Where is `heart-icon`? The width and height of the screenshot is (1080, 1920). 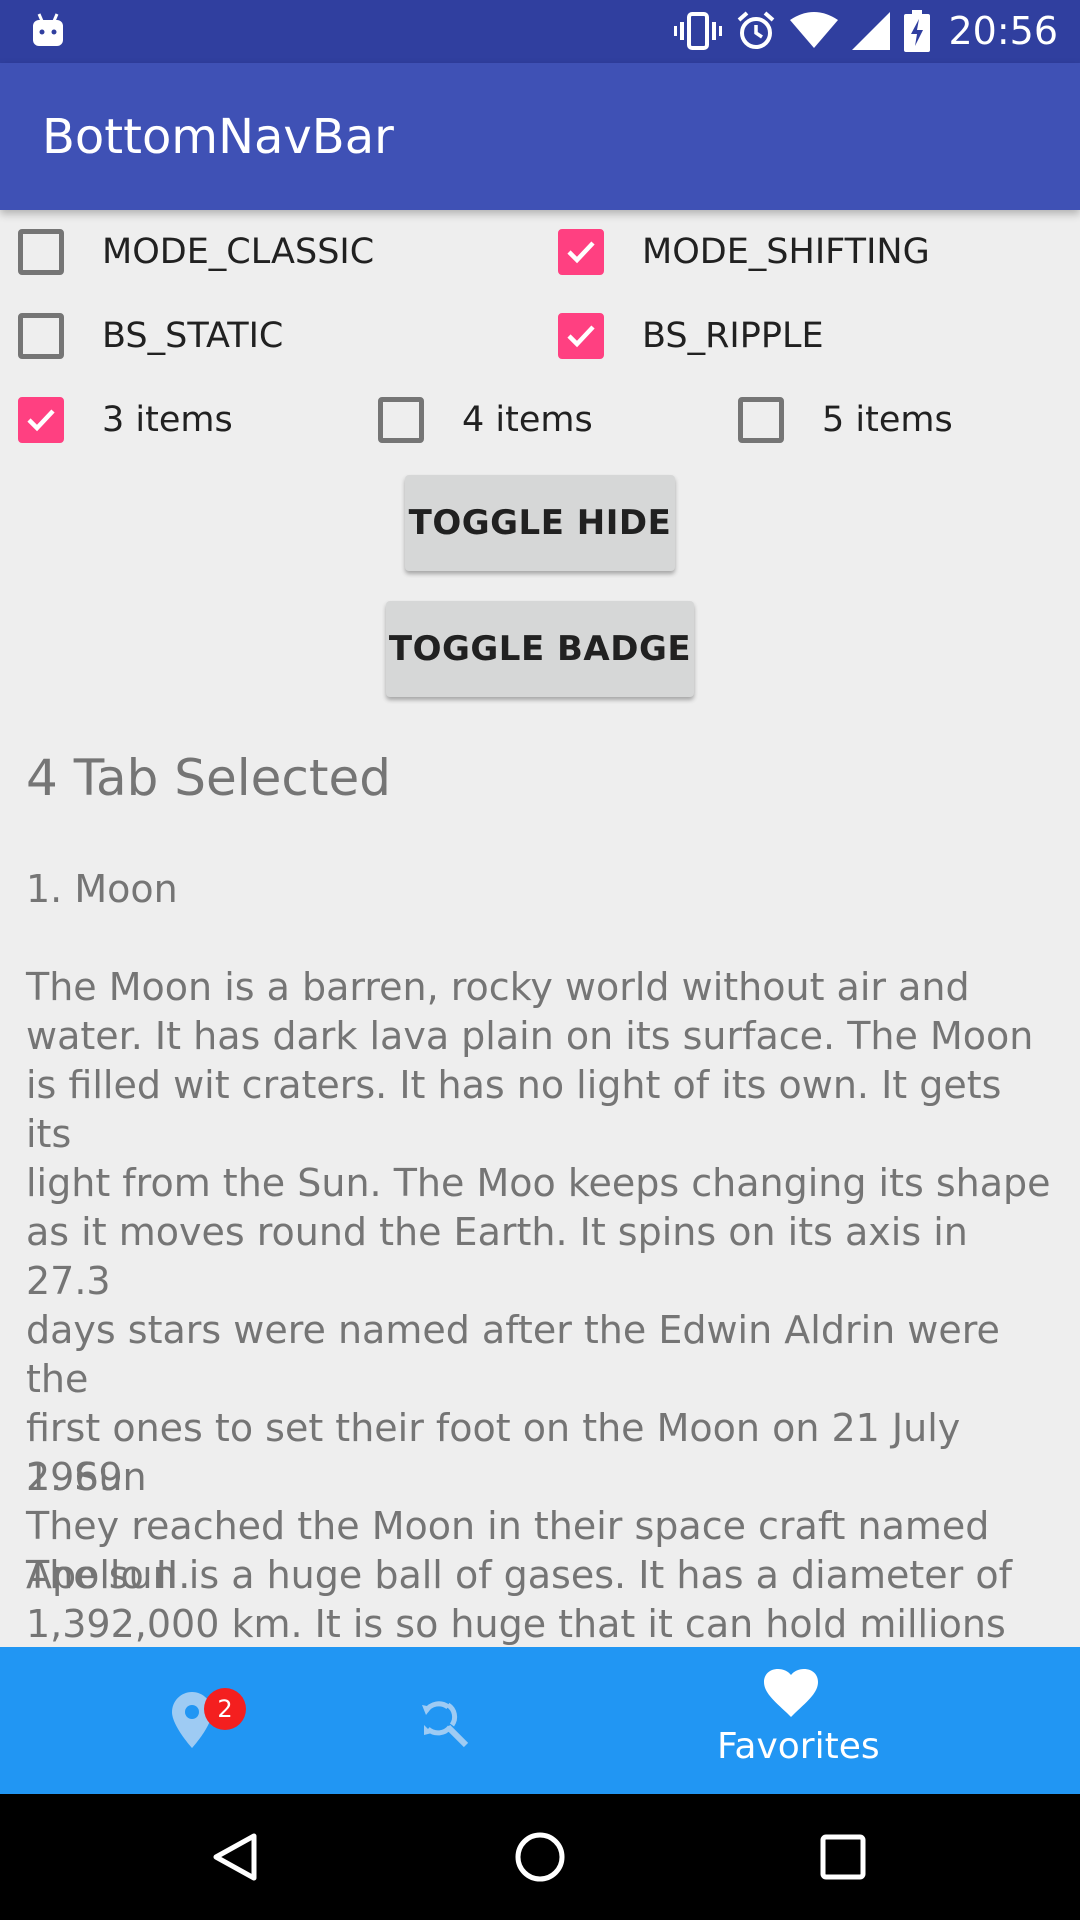 heart-icon is located at coordinates (791, 1693).